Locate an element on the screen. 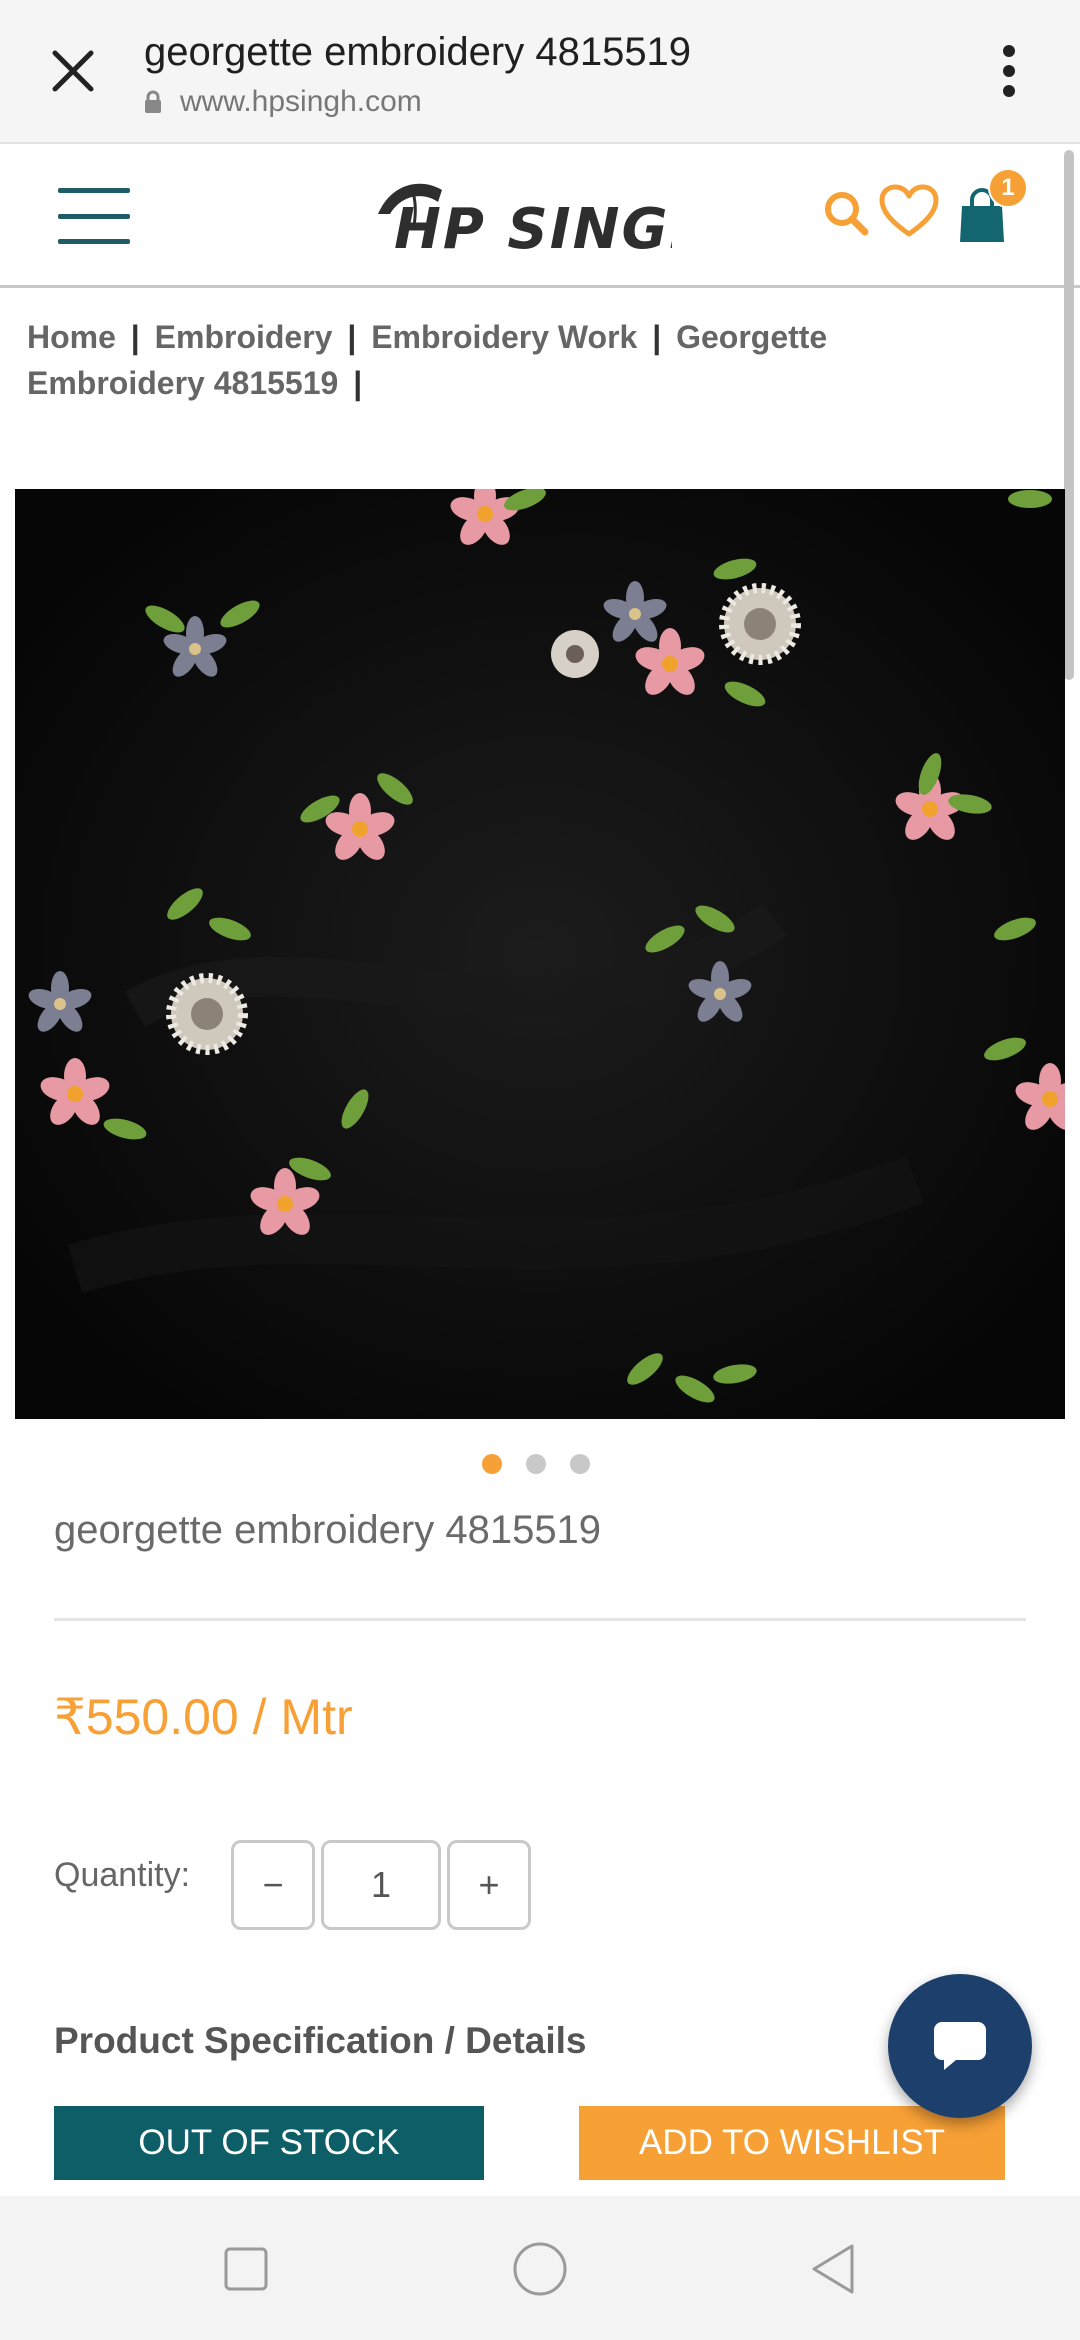  quantity-input: 1 is located at coordinates (381, 1885).